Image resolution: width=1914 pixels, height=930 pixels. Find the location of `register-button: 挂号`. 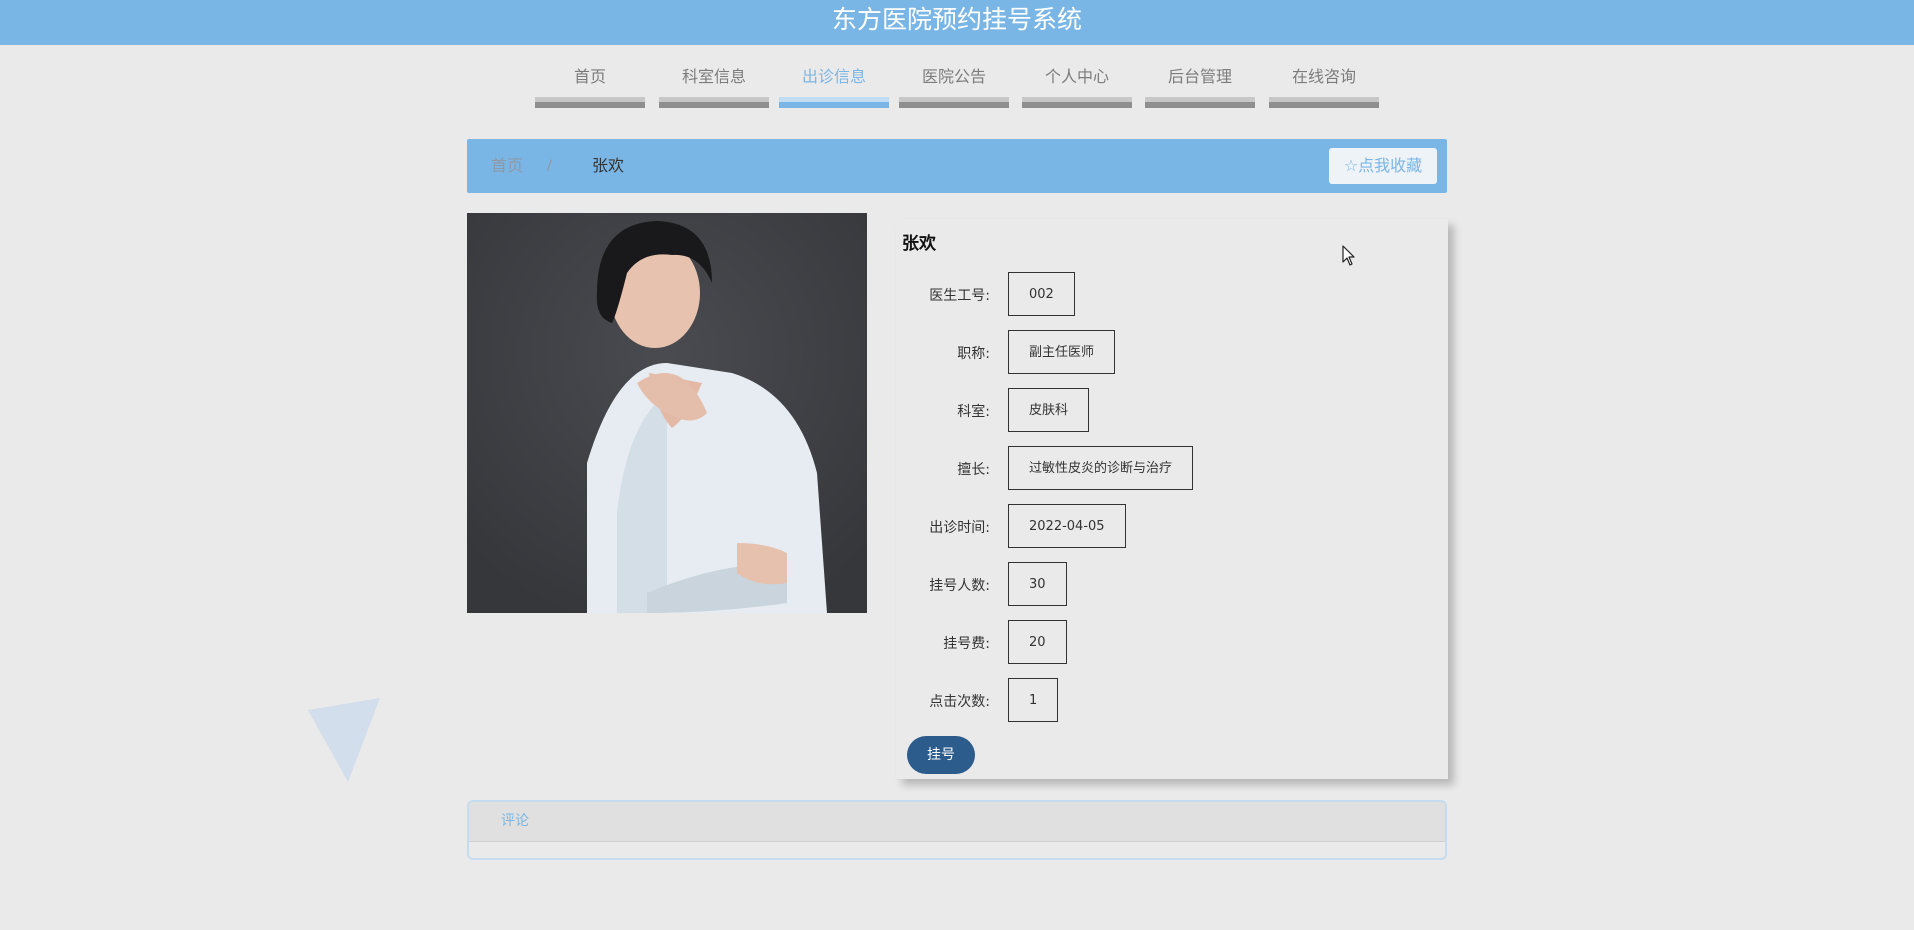

register-button: 挂号 is located at coordinates (941, 755).